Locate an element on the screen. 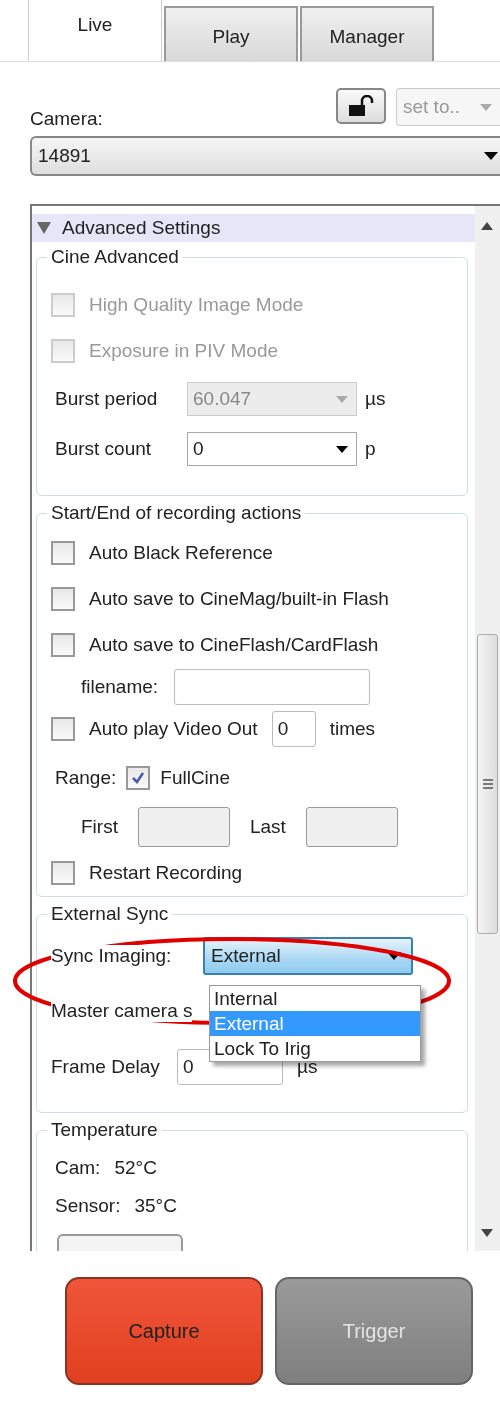  checkbox-label: Auto Black Reference is located at coordinates (181, 553).